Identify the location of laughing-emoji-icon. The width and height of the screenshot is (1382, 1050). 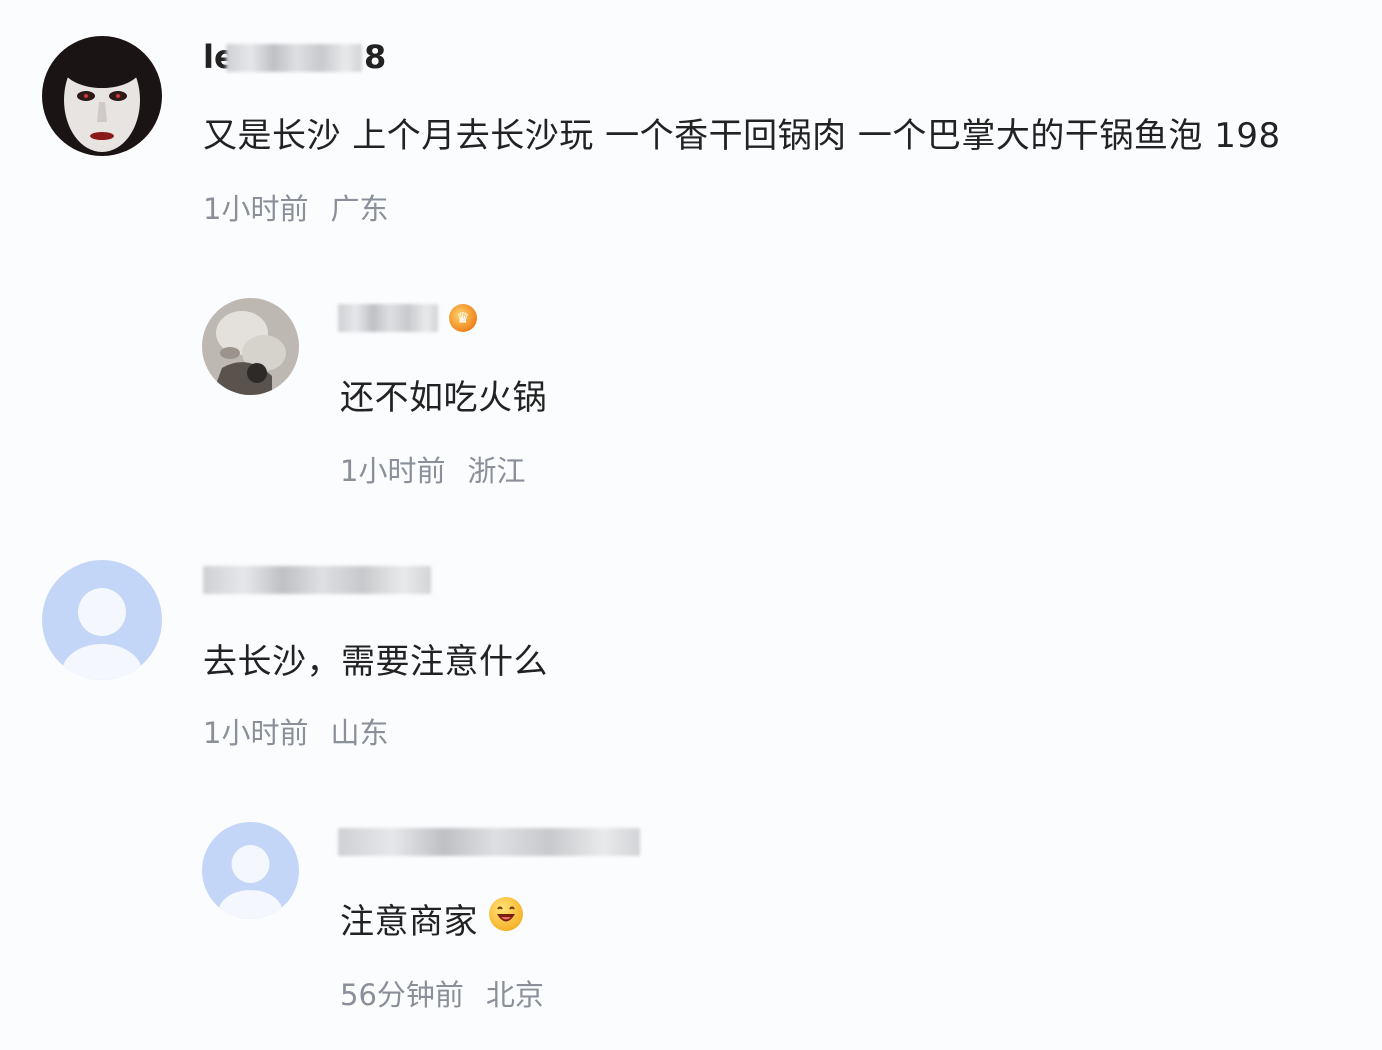
(506, 914).